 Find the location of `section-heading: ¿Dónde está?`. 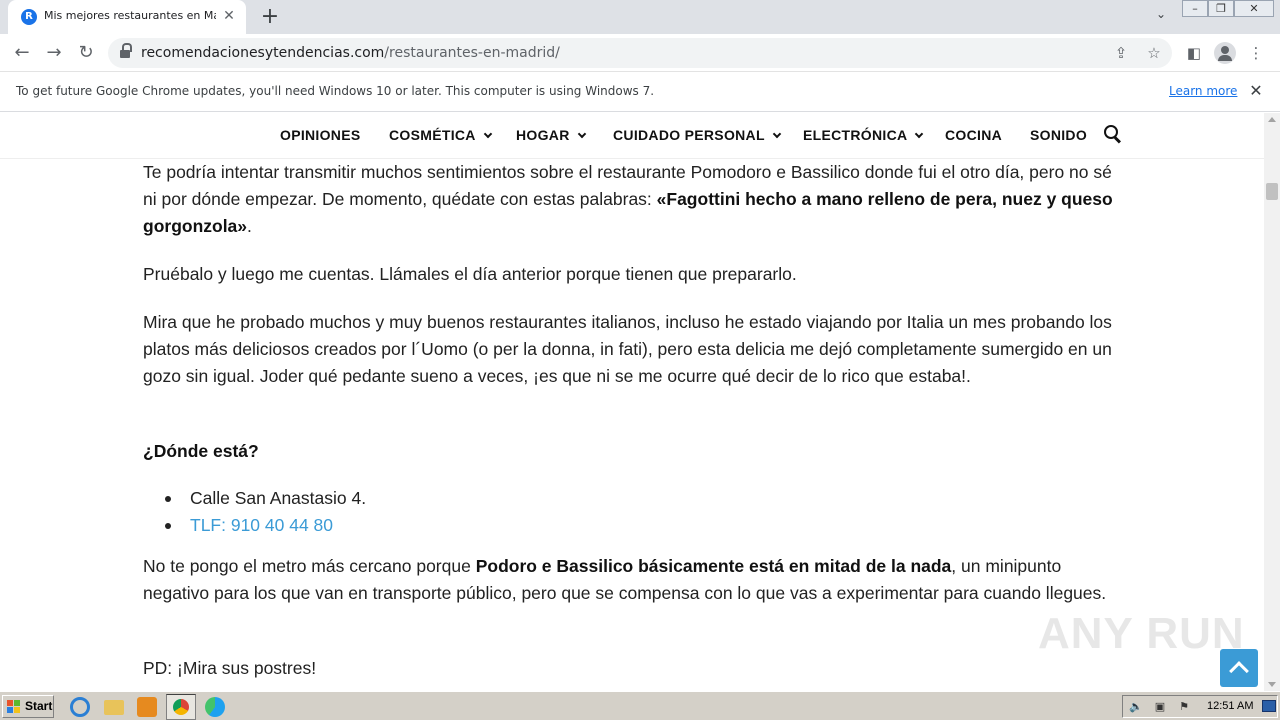

section-heading: ¿Dónde está? is located at coordinates (201, 451).